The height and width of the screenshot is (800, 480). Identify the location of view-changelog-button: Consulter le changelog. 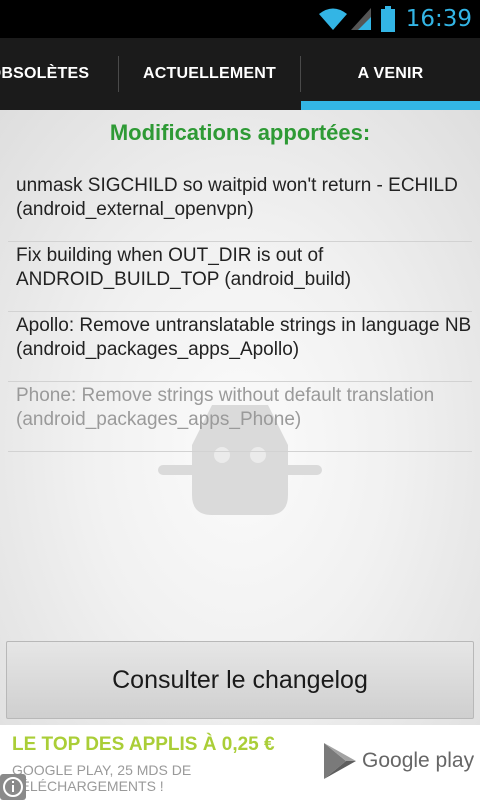
(240, 680).